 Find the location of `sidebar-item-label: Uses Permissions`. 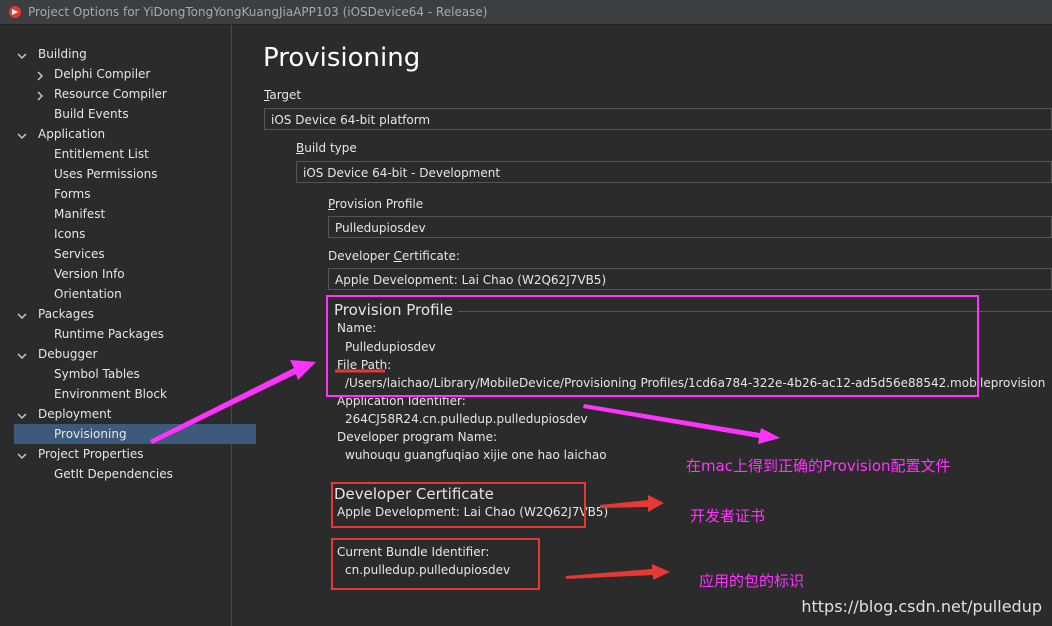

sidebar-item-label: Uses Permissions is located at coordinates (106, 174).